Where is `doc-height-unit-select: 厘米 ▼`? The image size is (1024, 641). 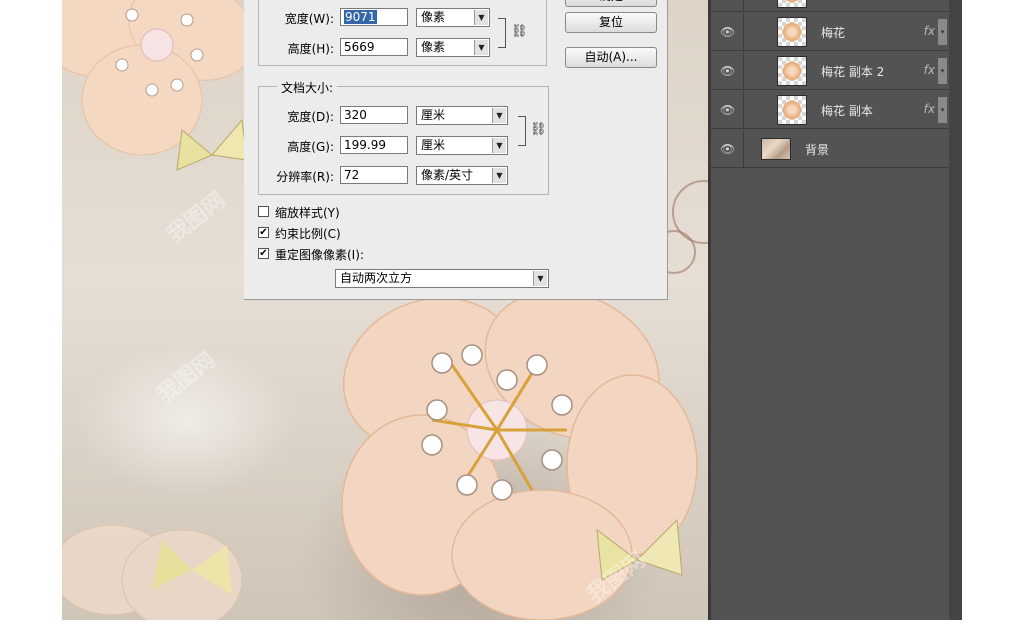
doc-height-unit-select: 厘米 ▼ is located at coordinates (462, 145).